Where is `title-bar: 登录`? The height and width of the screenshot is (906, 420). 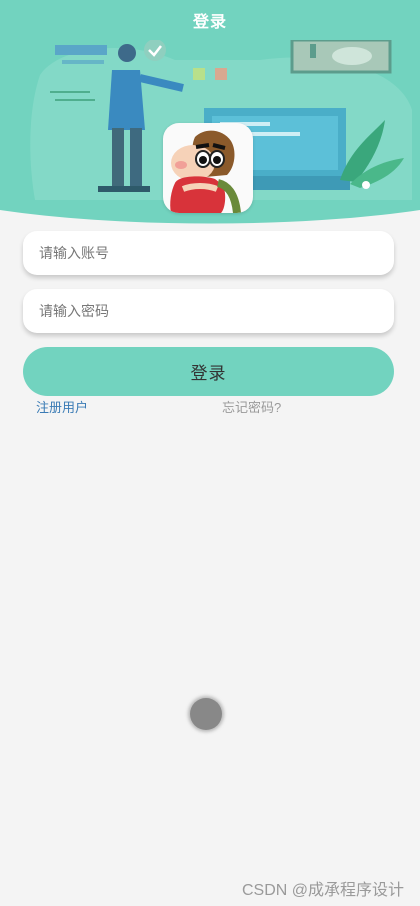
title-bar: 登录 is located at coordinates (210, 20).